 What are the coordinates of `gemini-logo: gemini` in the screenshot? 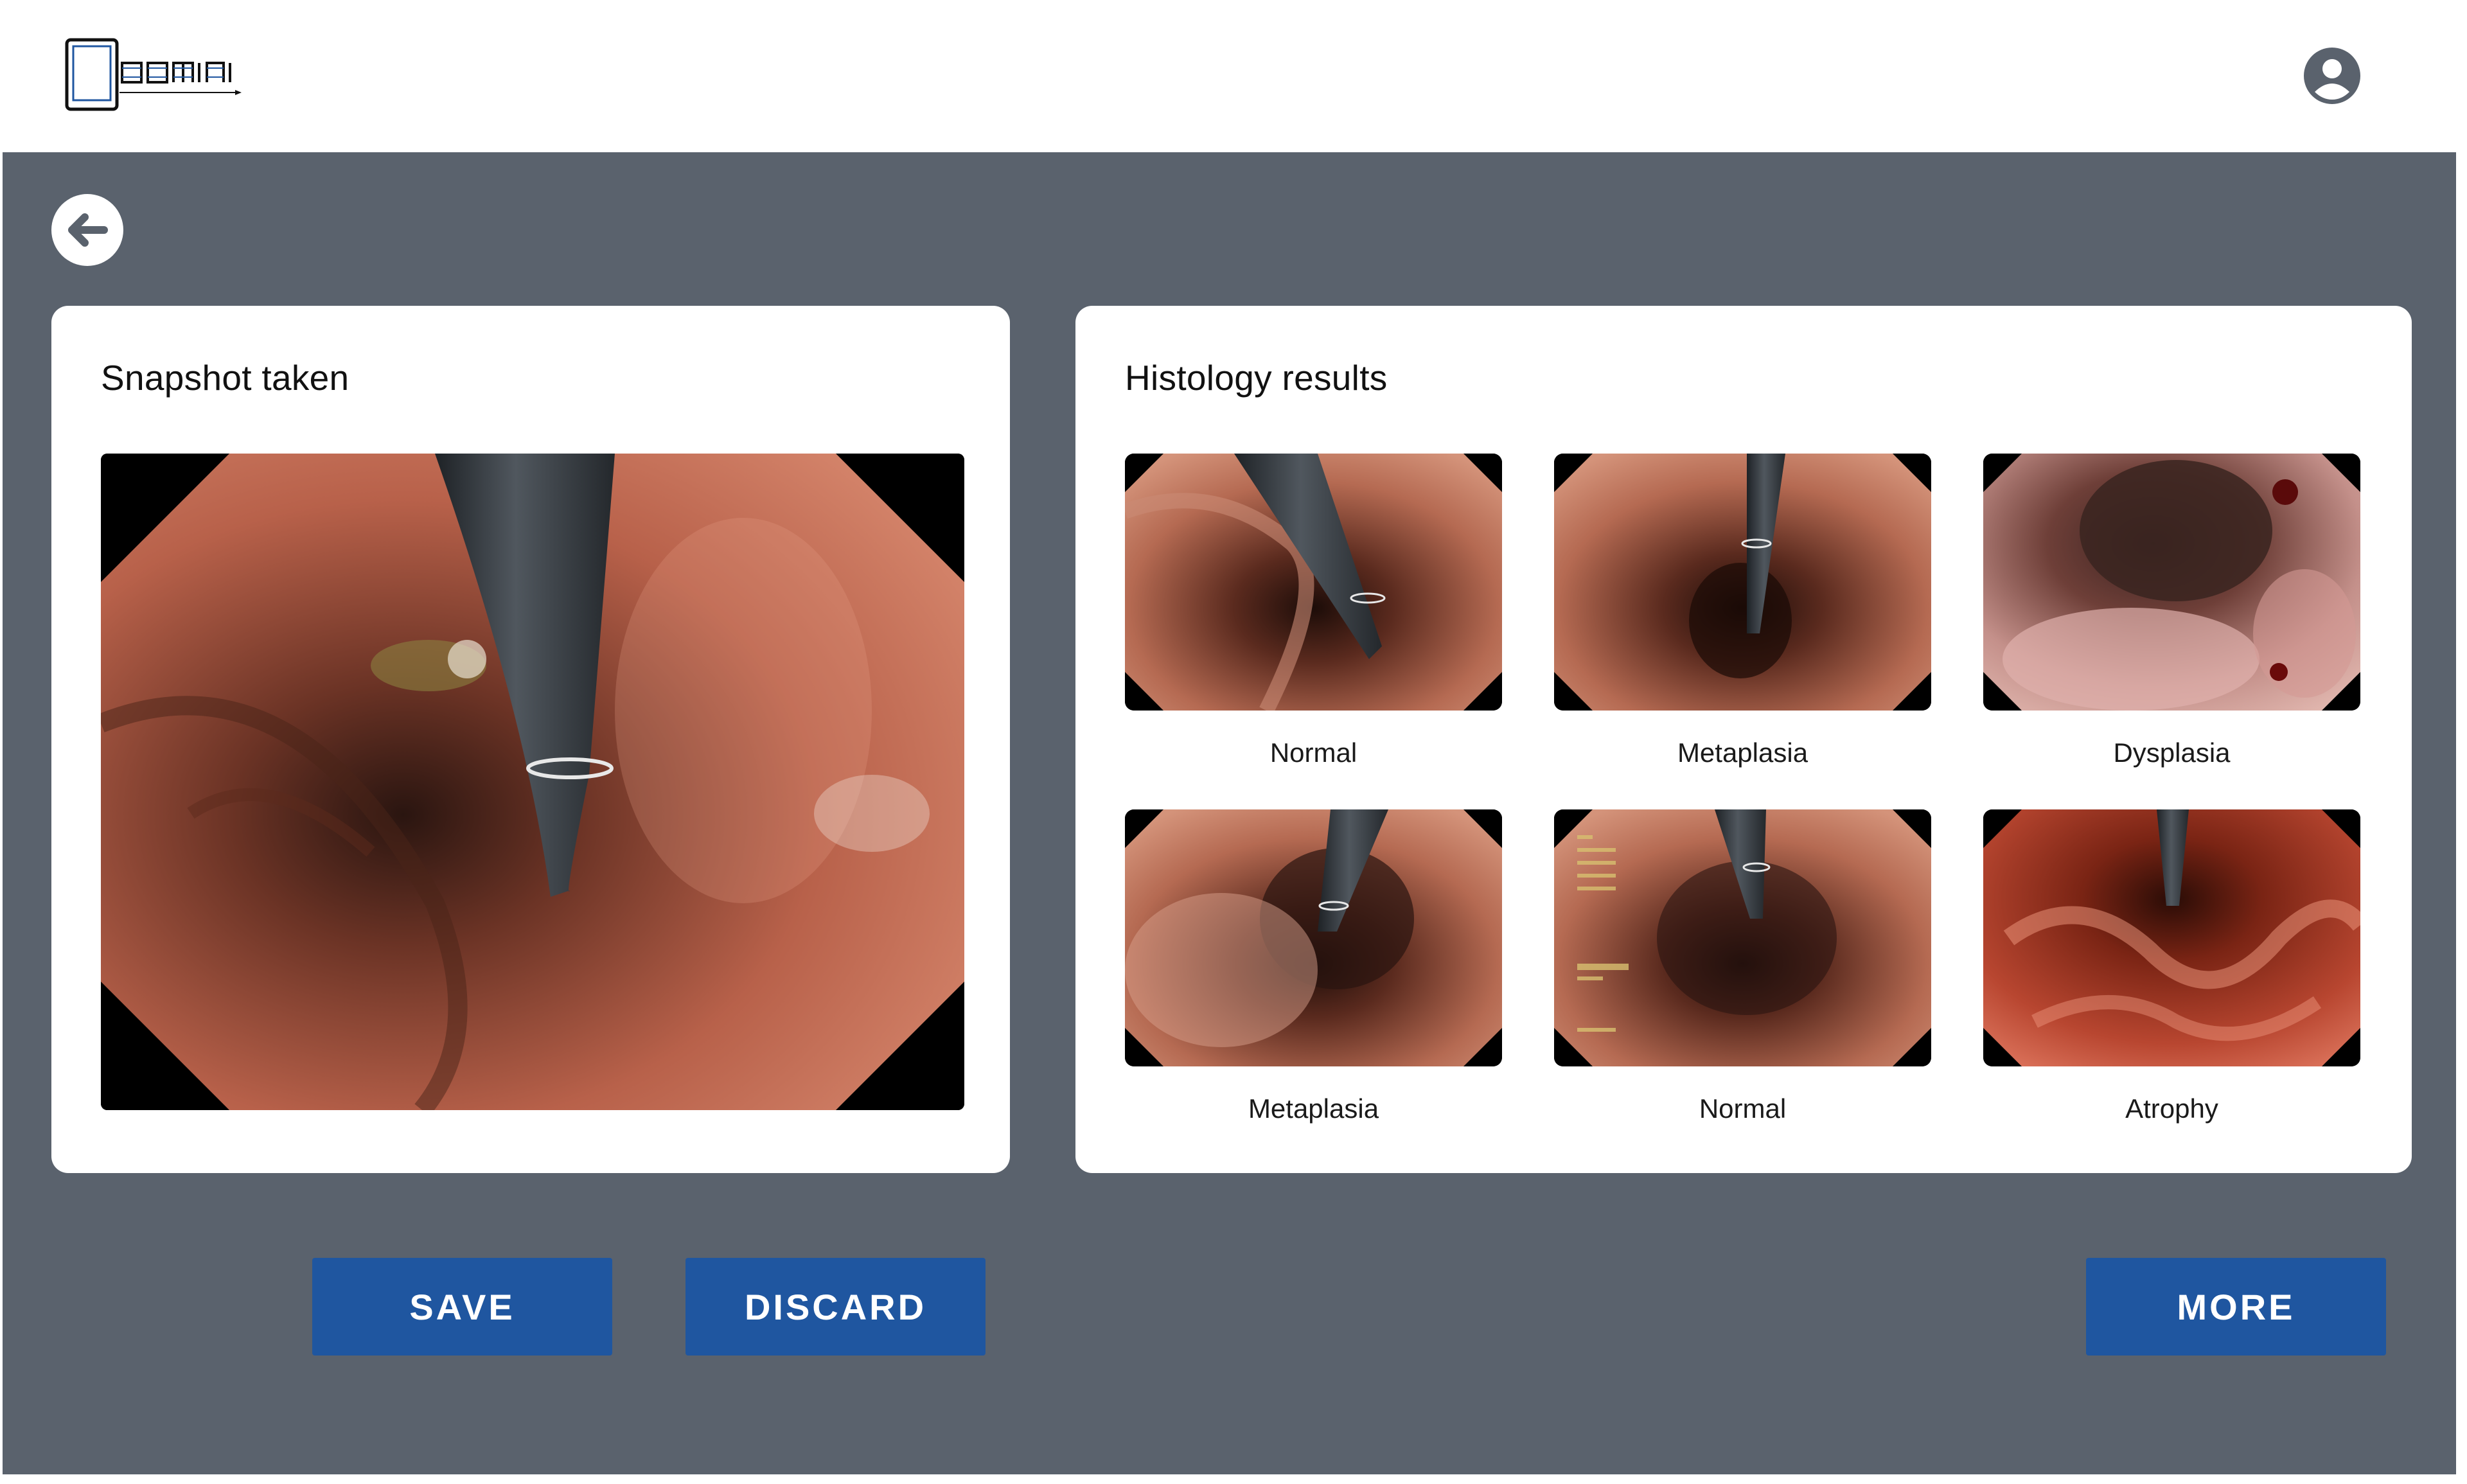 It's located at (154, 75).